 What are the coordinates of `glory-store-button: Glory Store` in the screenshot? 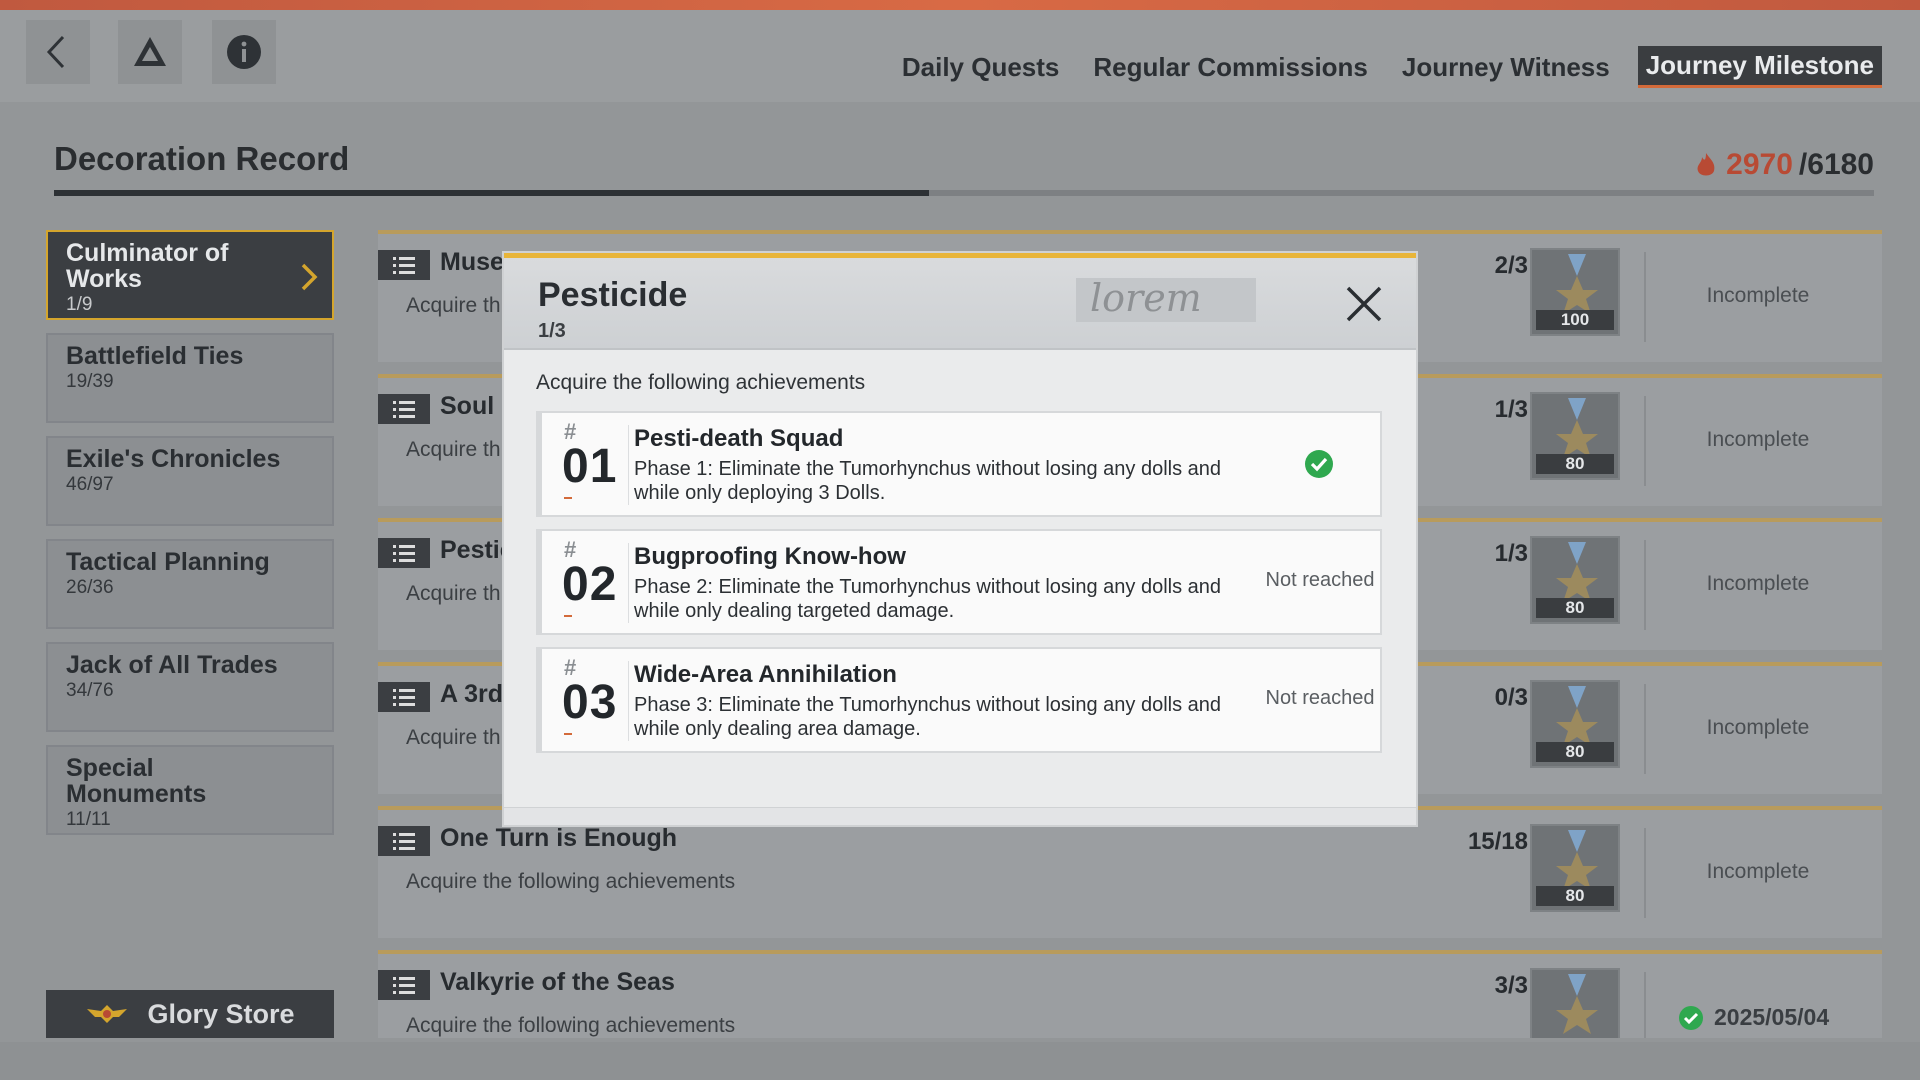 It's located at (190, 1014).